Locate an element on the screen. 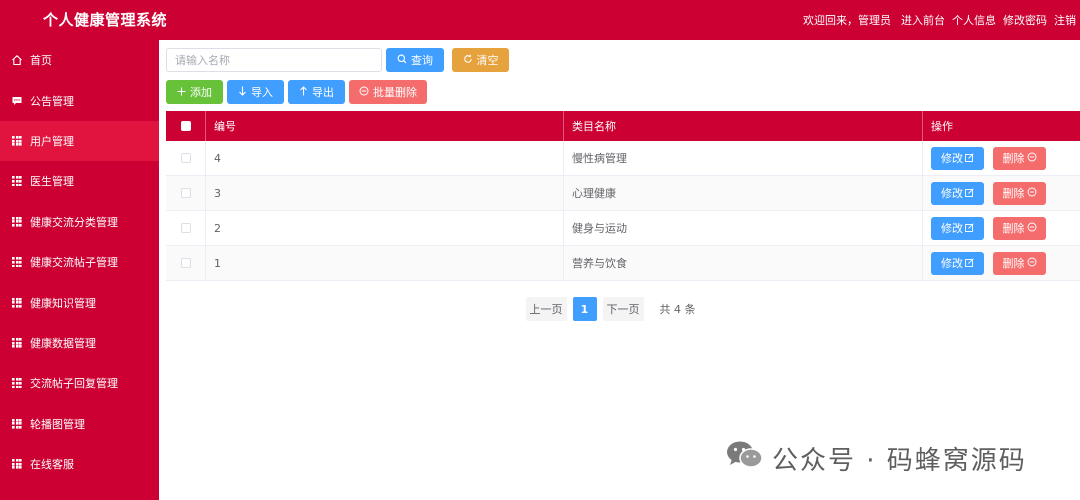 This screenshot has height=500, width=1080. sidebar-item-post-replies: 交流帖子回复管理 is located at coordinates (79, 383).